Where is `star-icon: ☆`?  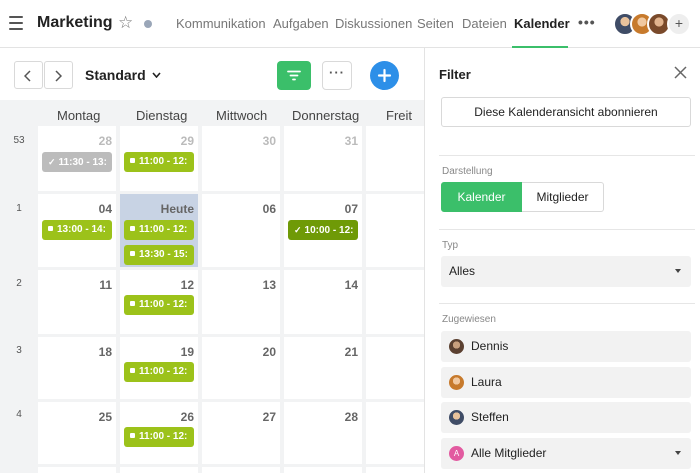 star-icon: ☆ is located at coordinates (125, 23).